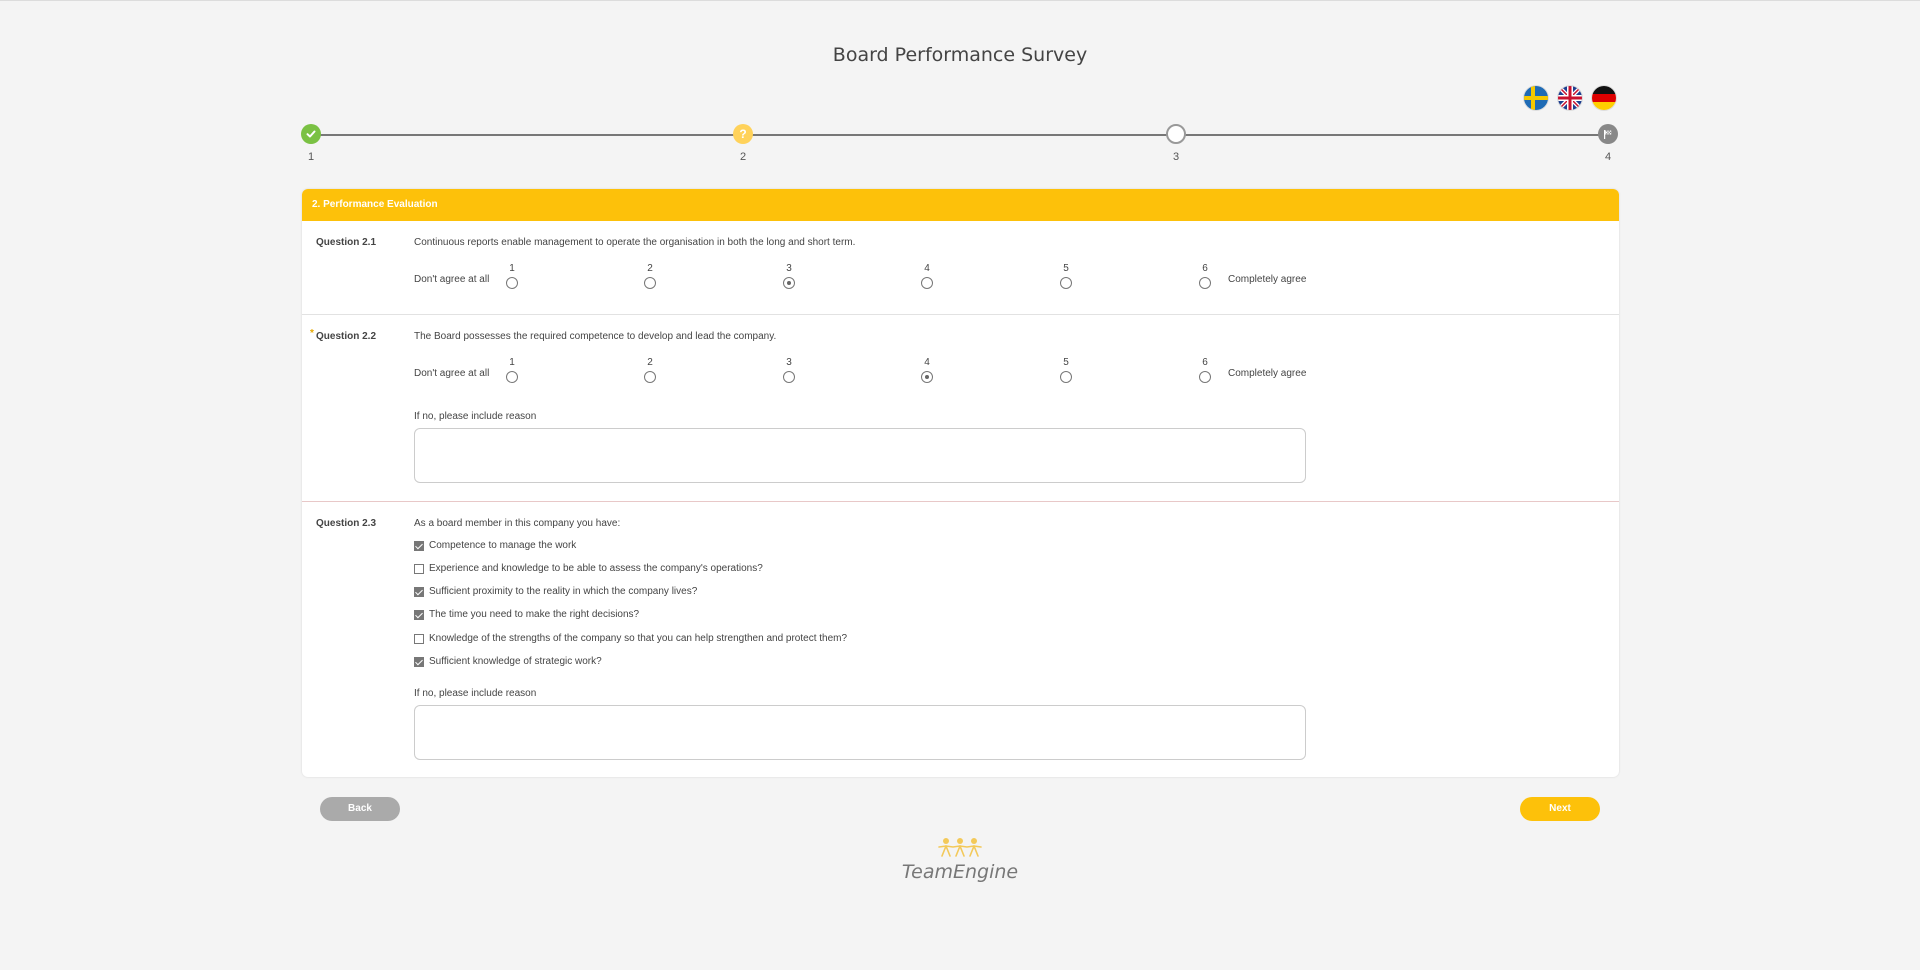  Describe the element at coordinates (960, 146) in the screenshot. I see `progress-stepper: 1 ? 2 3 4` at that location.